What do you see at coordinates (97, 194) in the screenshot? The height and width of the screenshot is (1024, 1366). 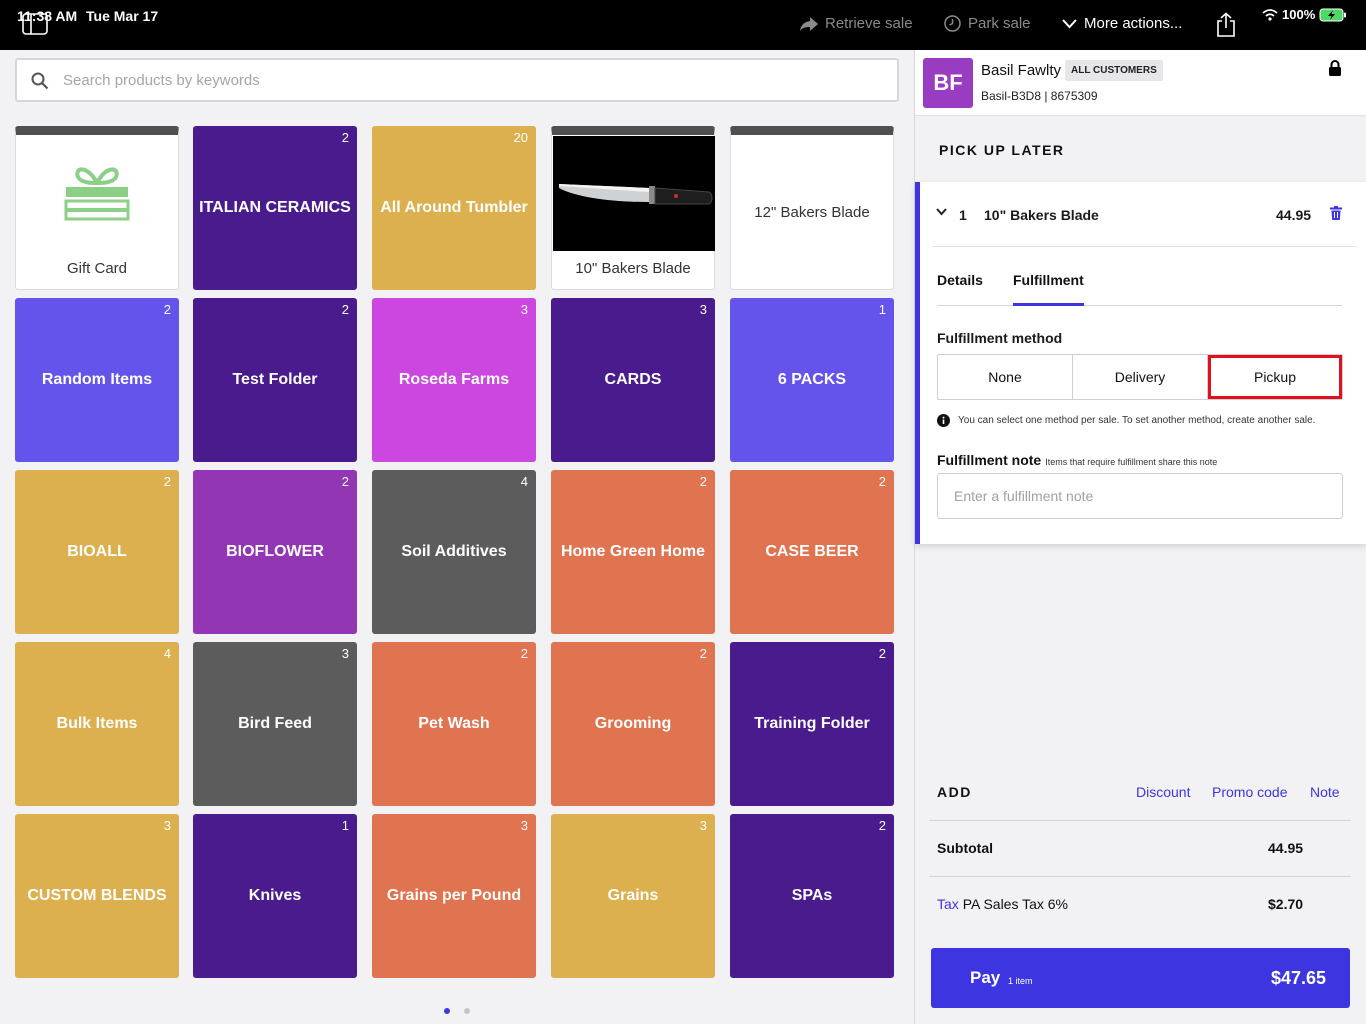 I see `gift-icon` at bounding box center [97, 194].